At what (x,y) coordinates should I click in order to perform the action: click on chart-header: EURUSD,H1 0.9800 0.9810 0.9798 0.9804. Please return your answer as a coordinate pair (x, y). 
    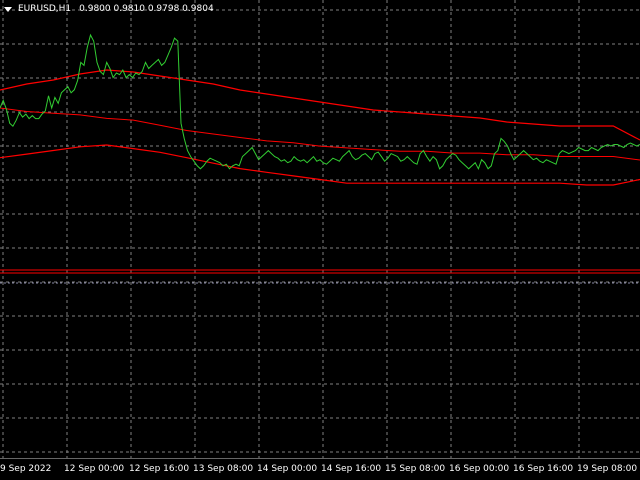
    Looking at the image, I should click on (109, 9).